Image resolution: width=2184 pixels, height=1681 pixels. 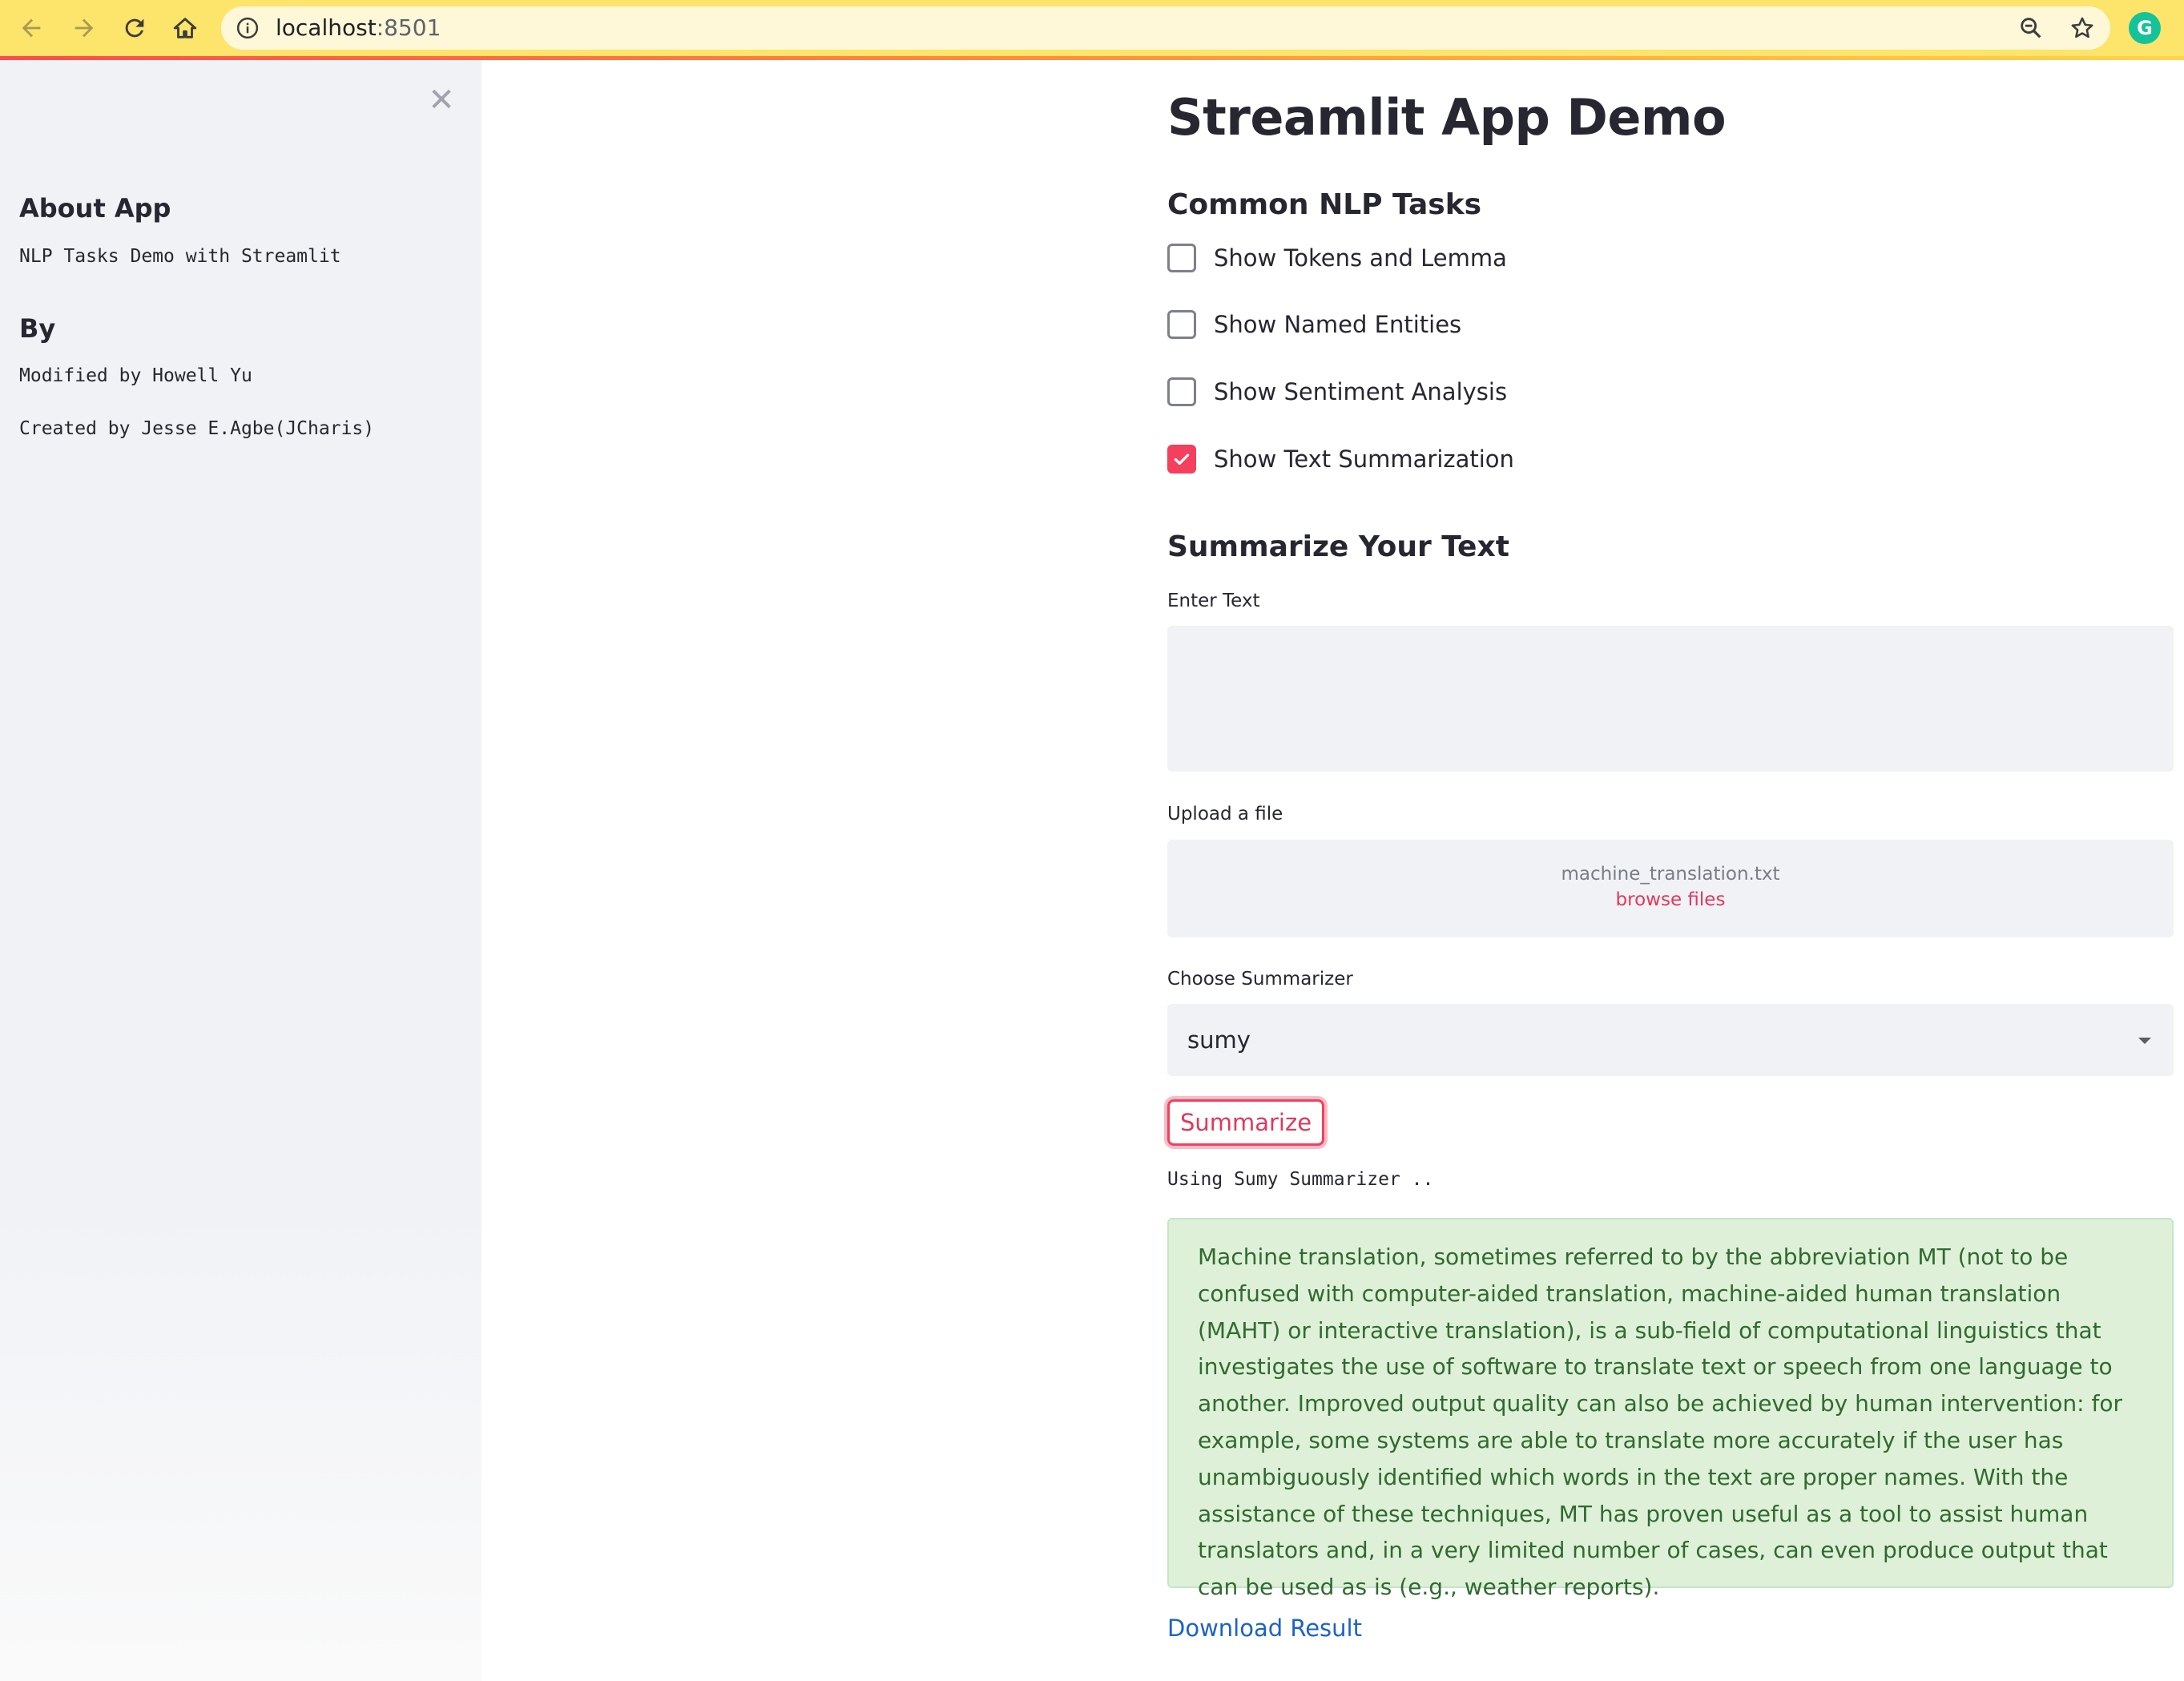 What do you see at coordinates (185, 28) in the screenshot?
I see `home-icon` at bounding box center [185, 28].